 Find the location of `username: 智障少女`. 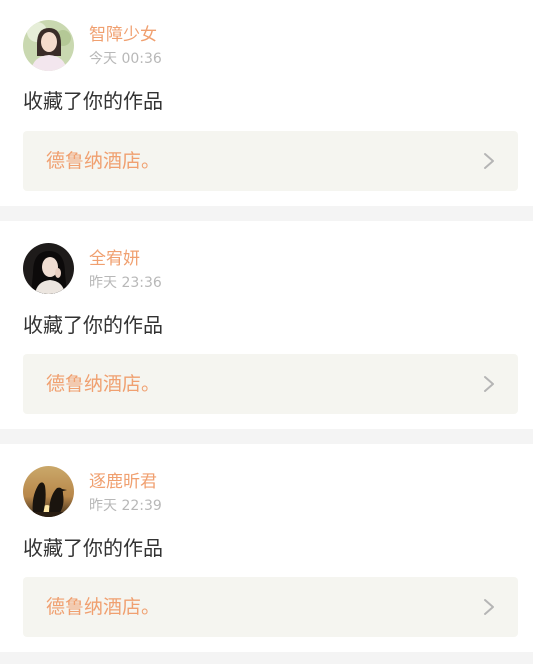

username: 智障少女 is located at coordinates (123, 35).